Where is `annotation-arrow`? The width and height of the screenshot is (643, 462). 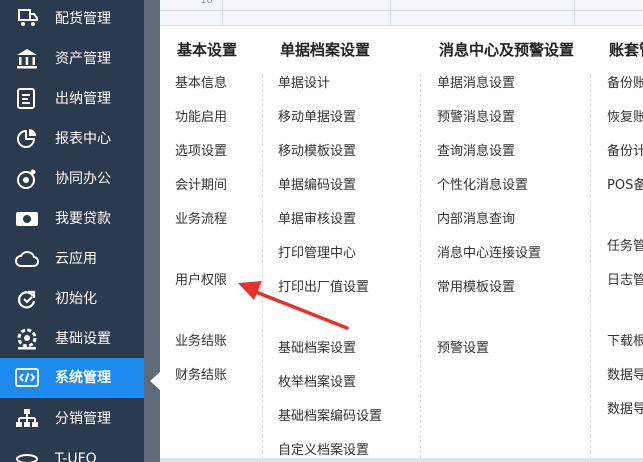 annotation-arrow is located at coordinates (293, 305).